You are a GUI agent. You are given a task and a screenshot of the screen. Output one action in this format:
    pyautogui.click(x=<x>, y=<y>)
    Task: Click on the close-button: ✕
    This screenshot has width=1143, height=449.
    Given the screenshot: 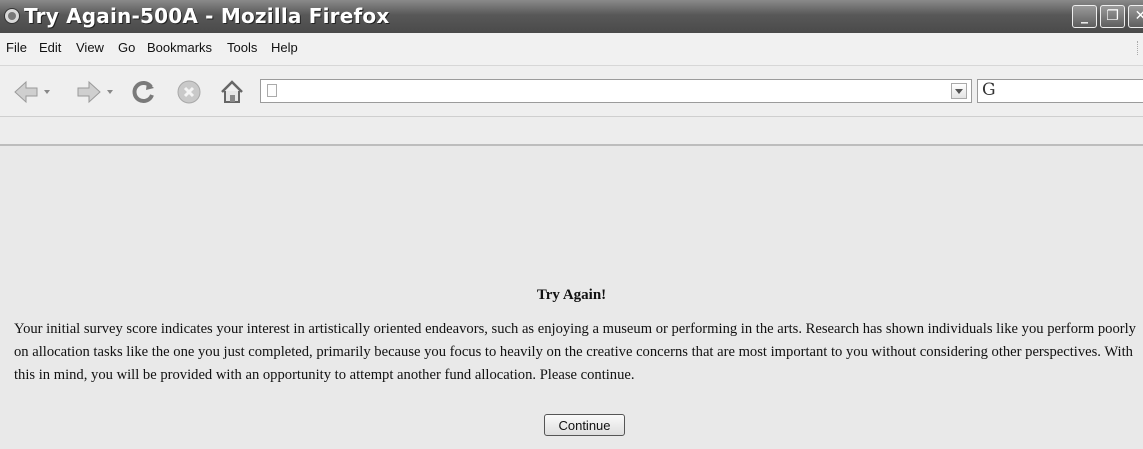 What is the action you would take?
    pyautogui.click(x=1135, y=16)
    